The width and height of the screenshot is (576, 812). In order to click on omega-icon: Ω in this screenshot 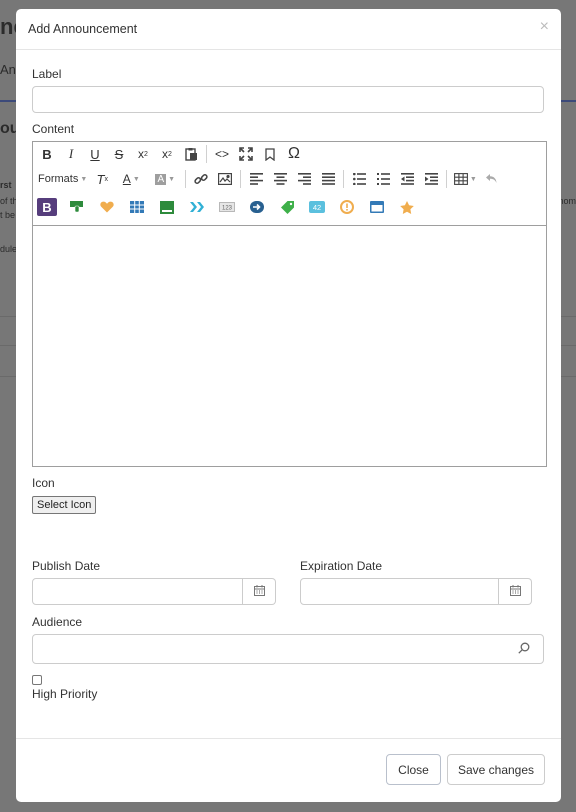, I will do `click(294, 154)`.